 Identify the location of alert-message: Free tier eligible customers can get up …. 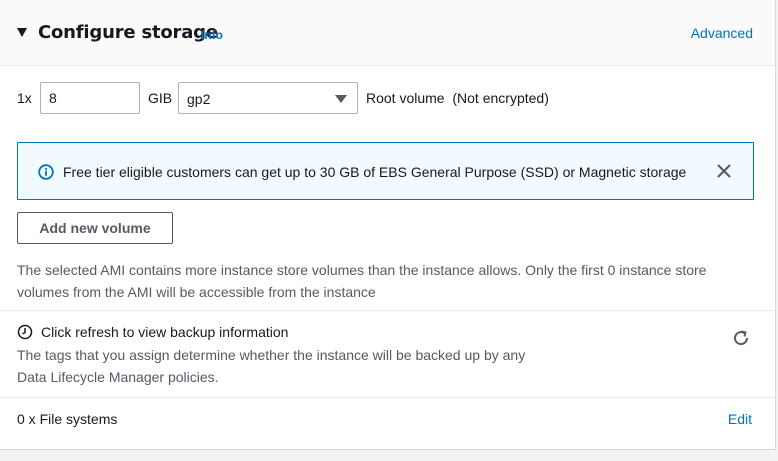
(375, 172).